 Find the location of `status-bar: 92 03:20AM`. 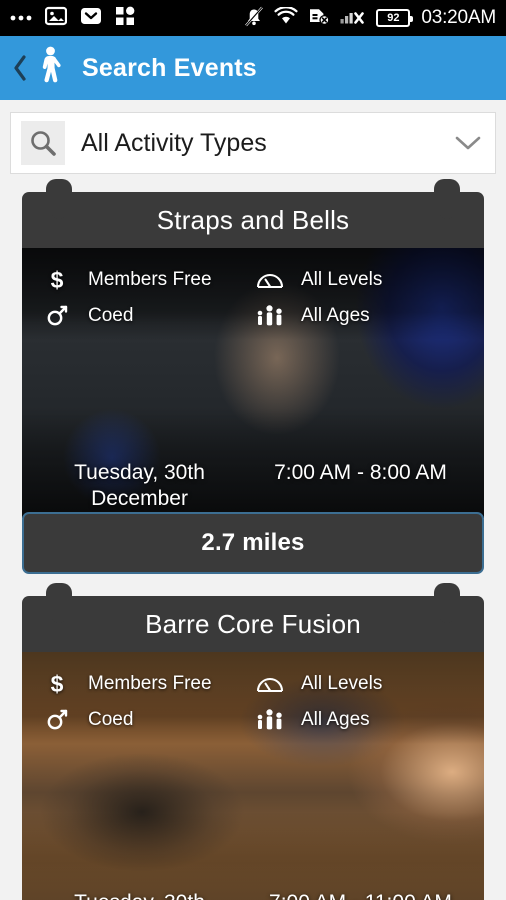

status-bar: 92 03:20AM is located at coordinates (253, 18).